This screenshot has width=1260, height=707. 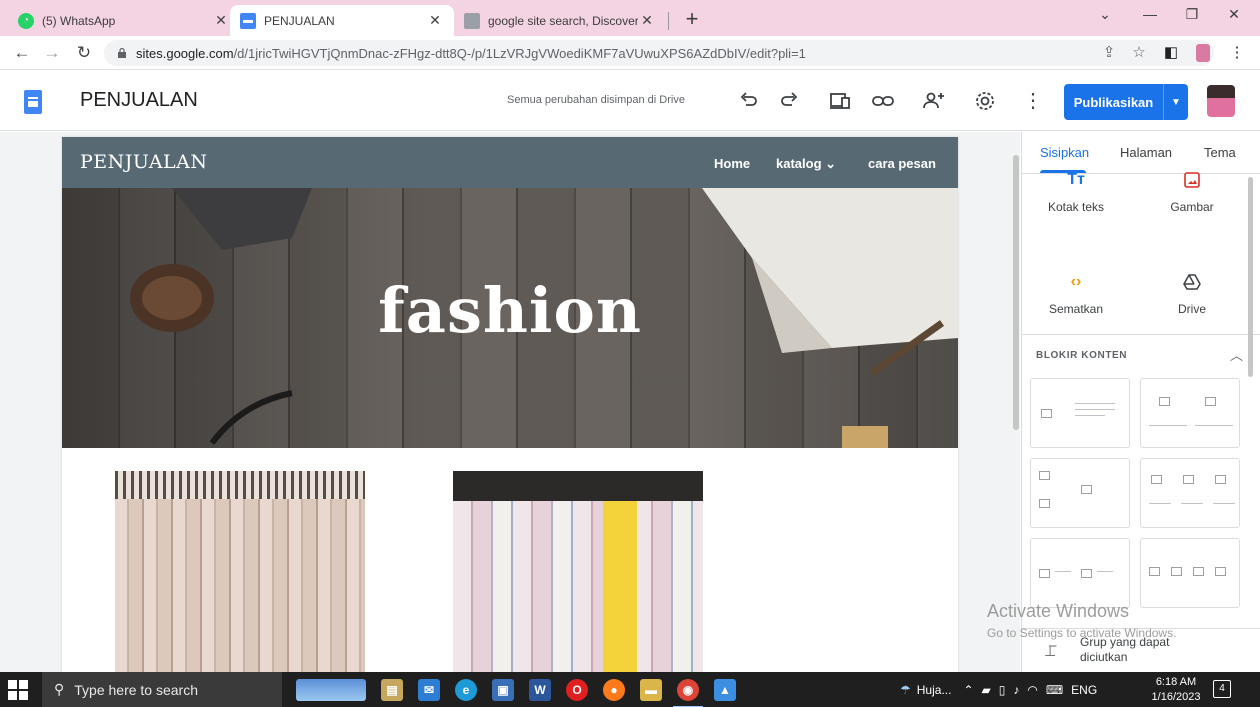 I want to click on collapse-chevron-up-icon: ︿, so click(x=1236, y=354).